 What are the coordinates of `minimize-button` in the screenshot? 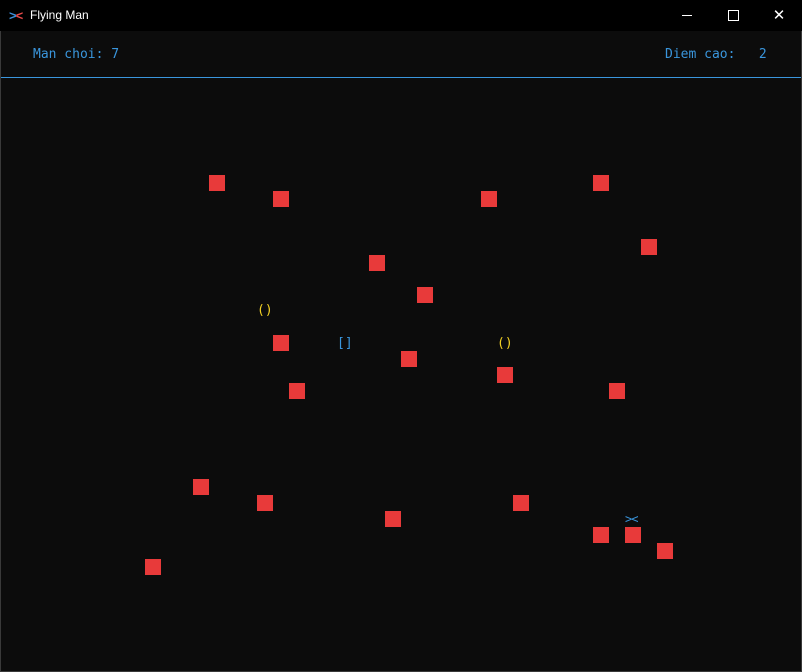 It's located at (687, 15).